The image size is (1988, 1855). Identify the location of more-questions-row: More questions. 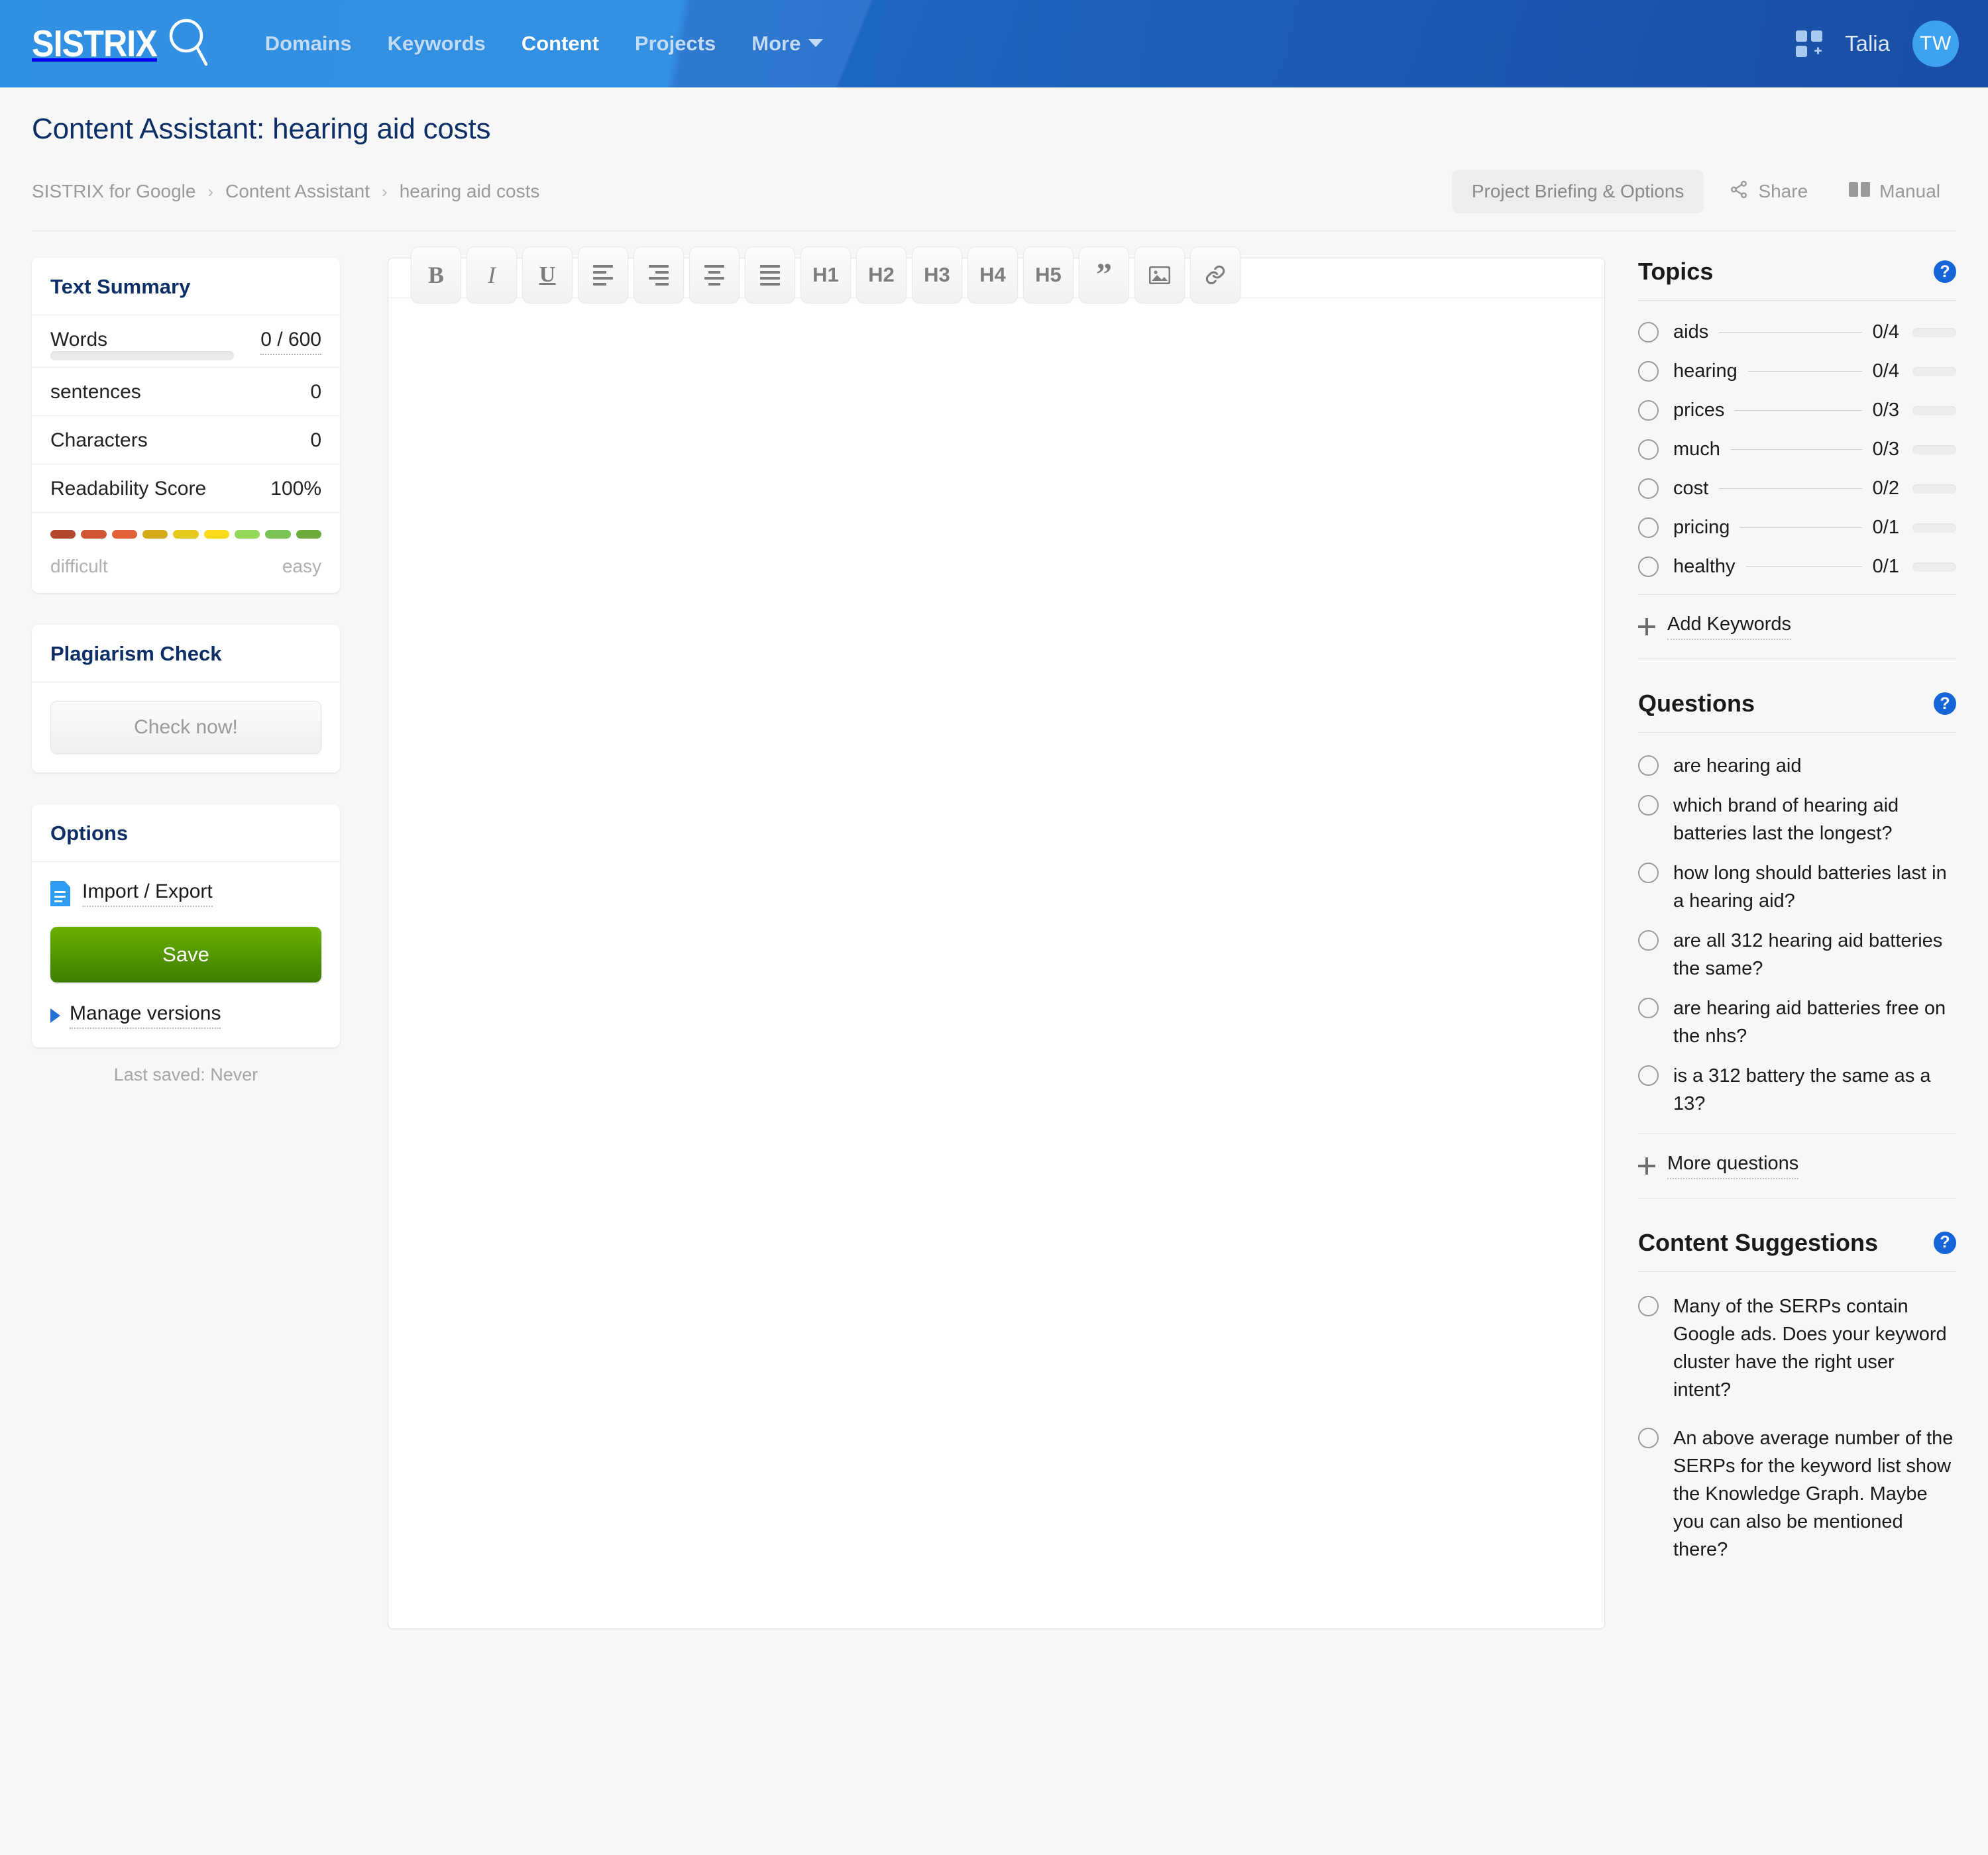
(1797, 1165).